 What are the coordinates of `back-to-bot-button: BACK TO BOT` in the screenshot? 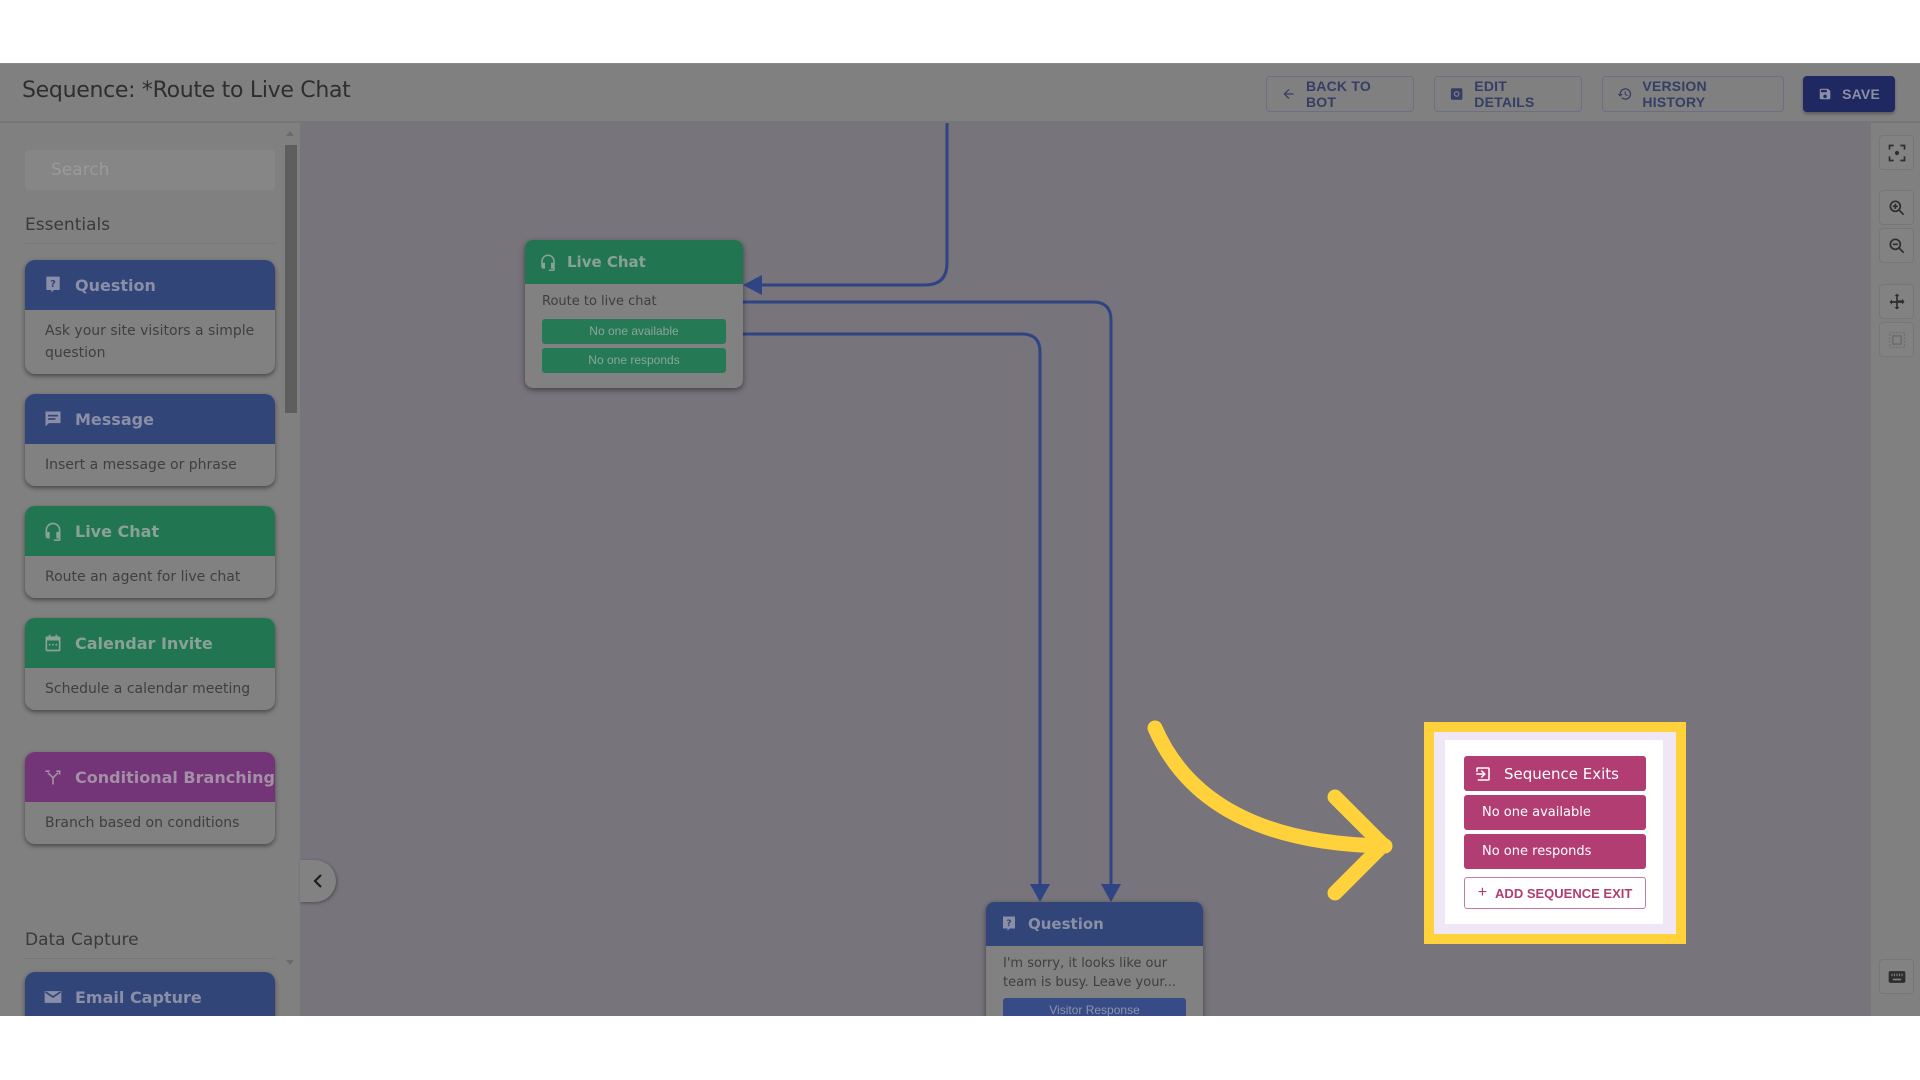 It's located at (1340, 94).